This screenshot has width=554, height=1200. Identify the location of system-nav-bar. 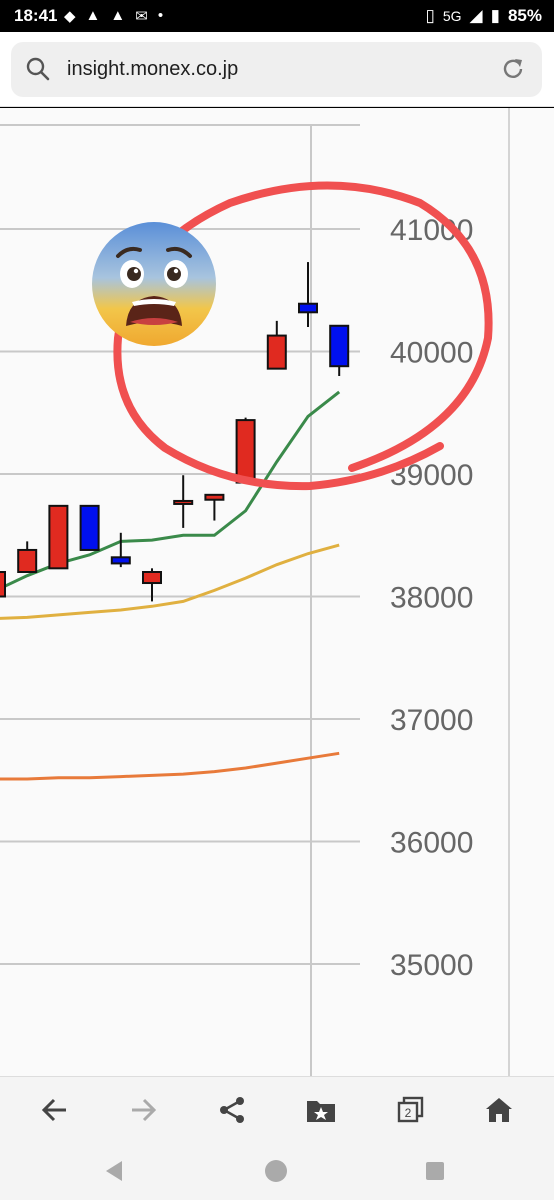
(277, 1171).